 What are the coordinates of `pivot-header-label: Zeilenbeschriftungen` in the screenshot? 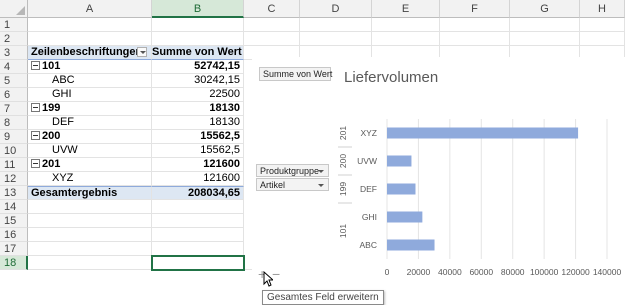 It's located at (90, 53).